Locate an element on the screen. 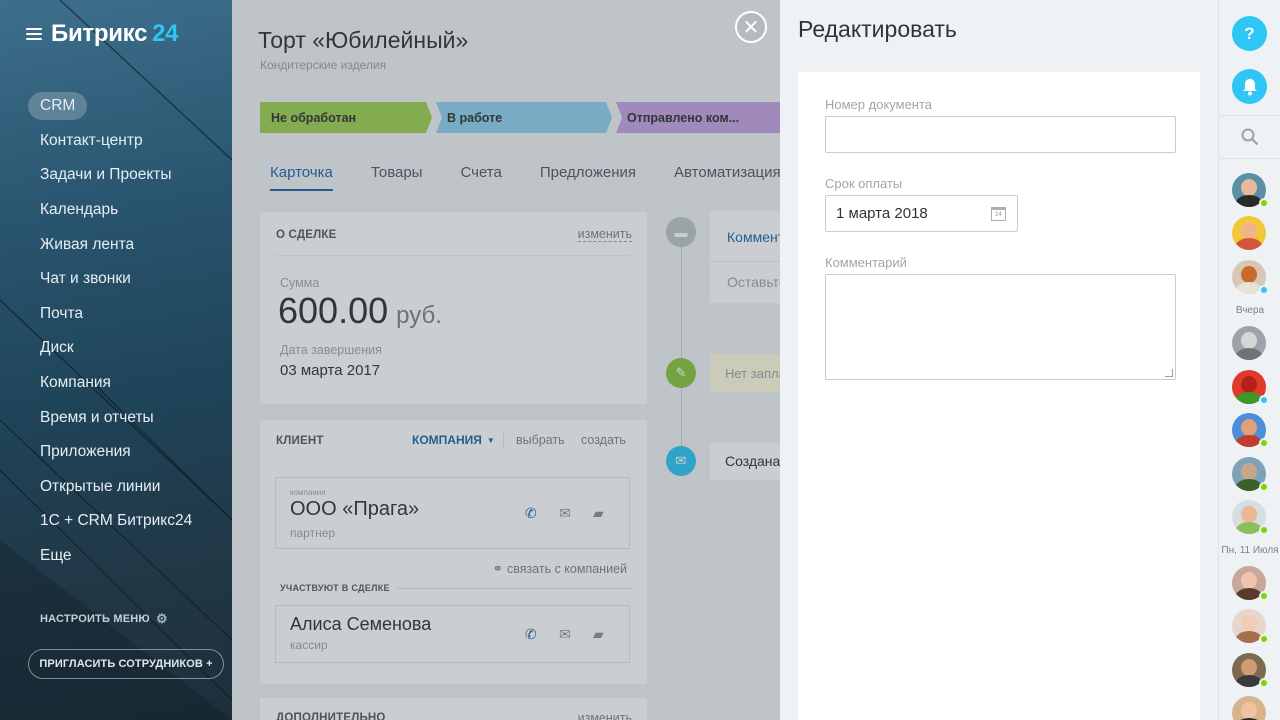 This screenshot has width=1280, height=720. doc-number-label: Номер документа is located at coordinates (879, 104).